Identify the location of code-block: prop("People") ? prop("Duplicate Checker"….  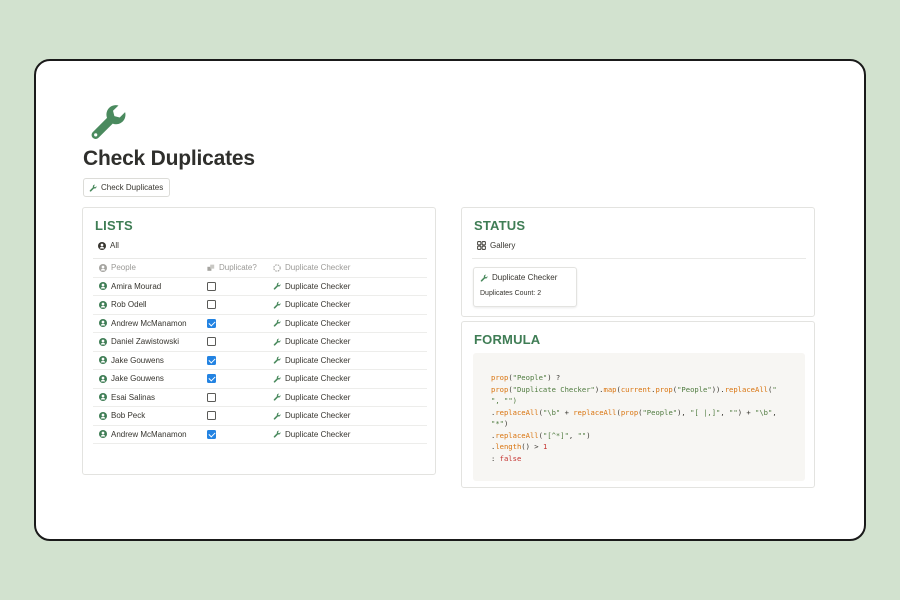
(639, 417).